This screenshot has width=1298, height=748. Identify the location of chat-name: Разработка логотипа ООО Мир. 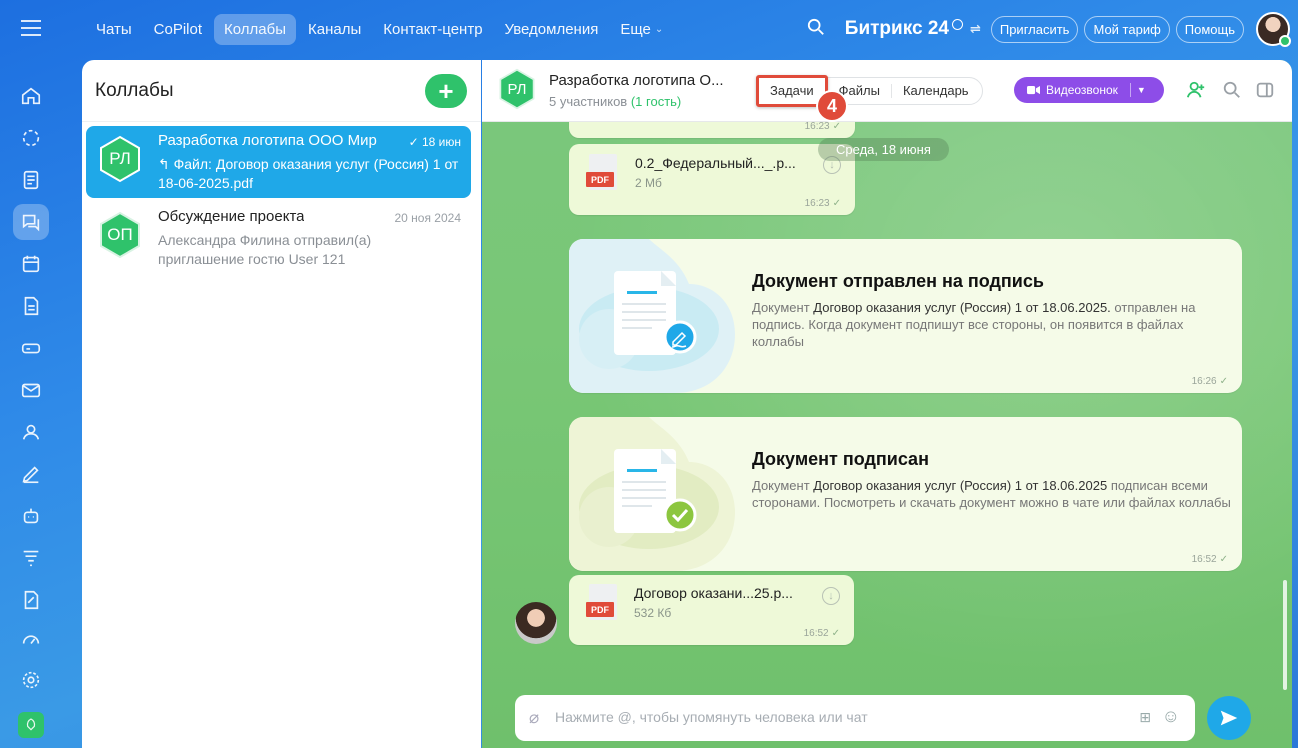
(267, 140).